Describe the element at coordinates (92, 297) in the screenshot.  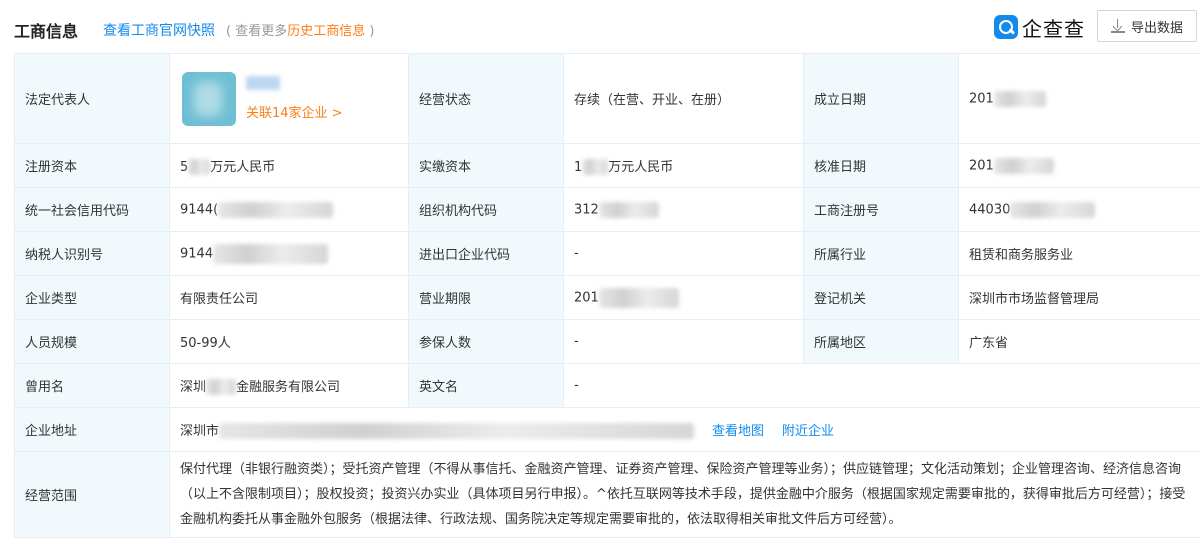
I see `company-type-label: 企业类型` at that location.